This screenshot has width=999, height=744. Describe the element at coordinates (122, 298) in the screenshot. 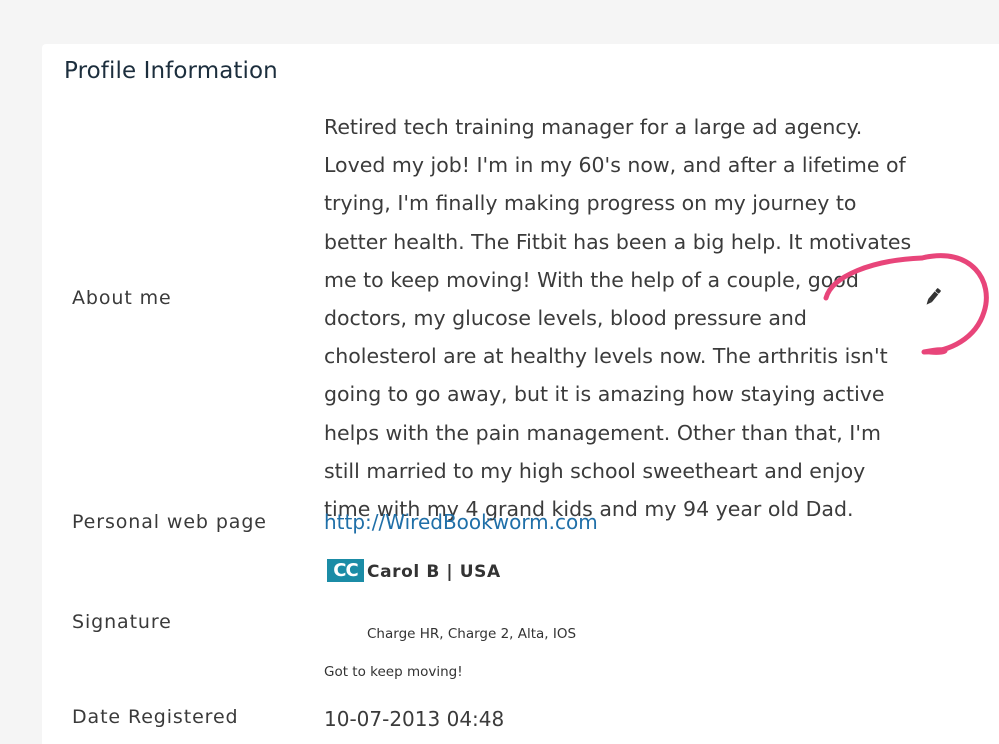

I see `about-me-label: About me` at that location.